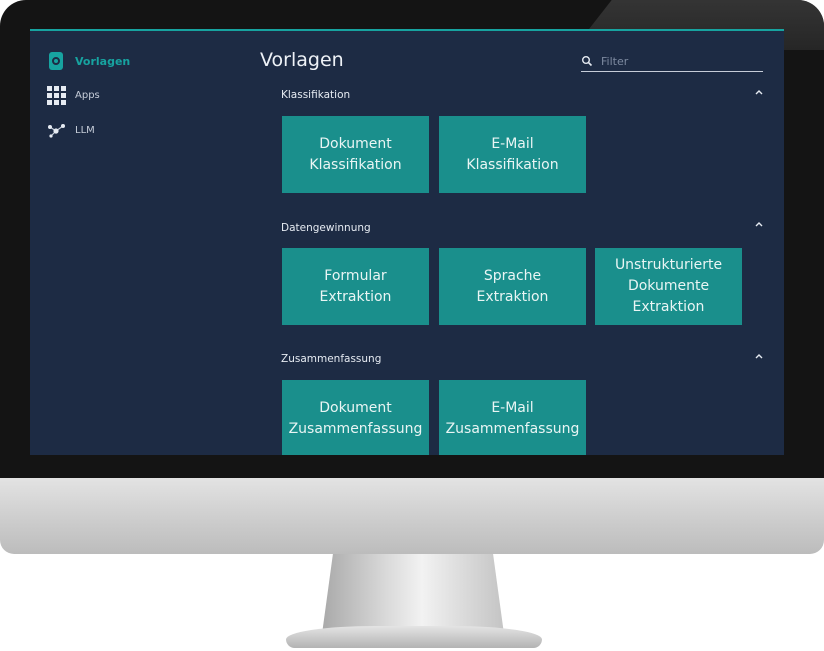  What do you see at coordinates (85, 130) in the screenshot?
I see `sidebar-item-label: LLM` at bounding box center [85, 130].